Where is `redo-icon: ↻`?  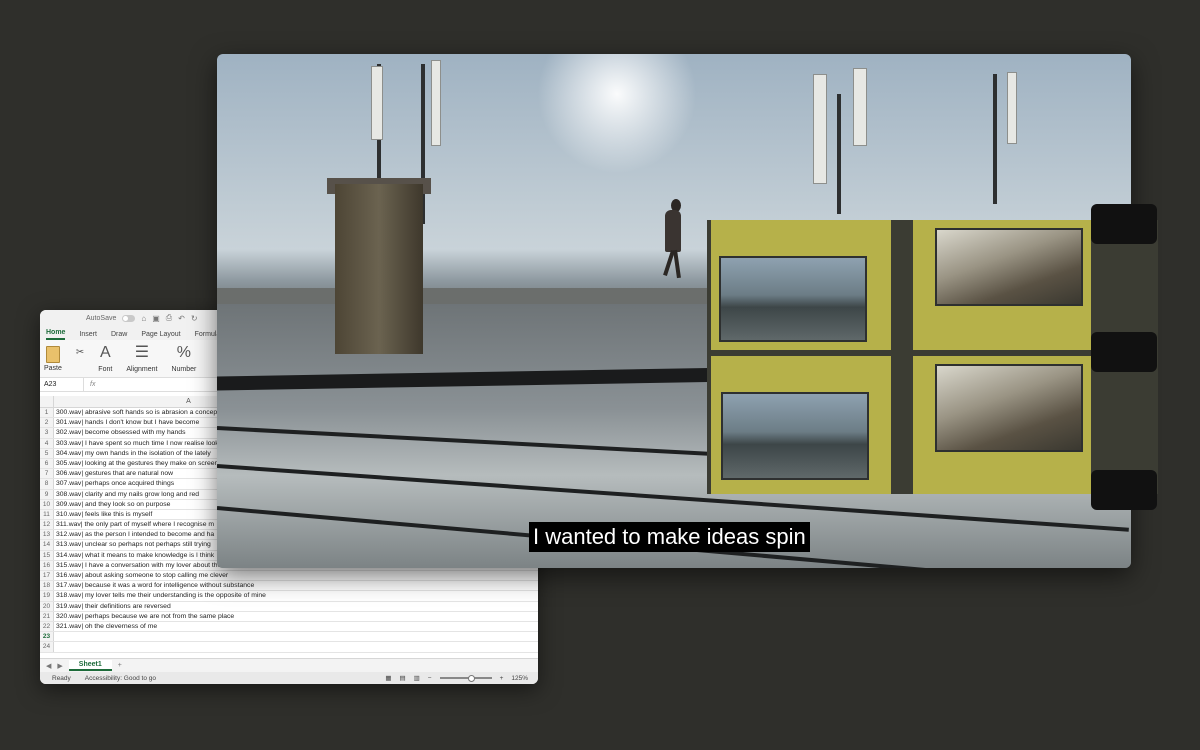
redo-icon: ↻ is located at coordinates (194, 318).